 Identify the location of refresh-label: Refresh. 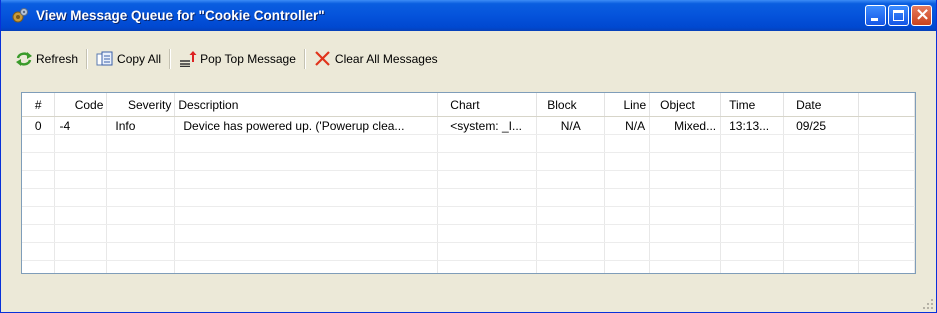
(57, 59).